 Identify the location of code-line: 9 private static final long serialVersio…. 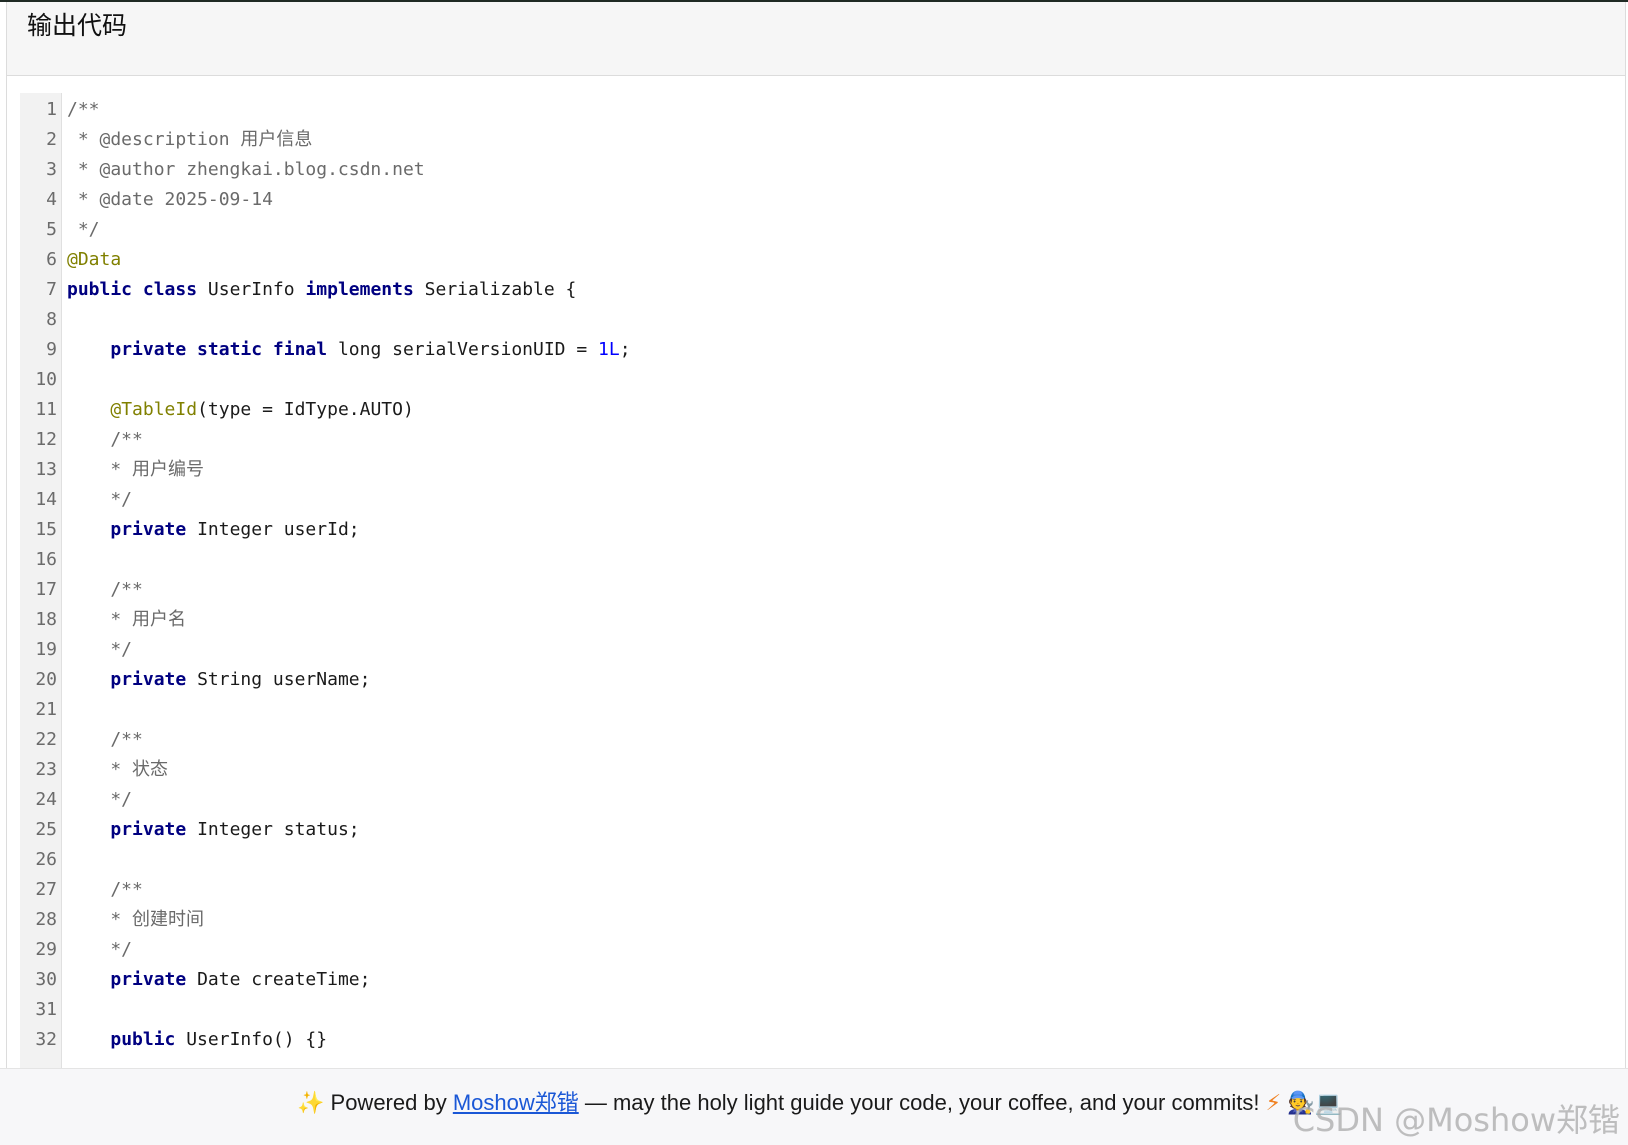
(815, 350).